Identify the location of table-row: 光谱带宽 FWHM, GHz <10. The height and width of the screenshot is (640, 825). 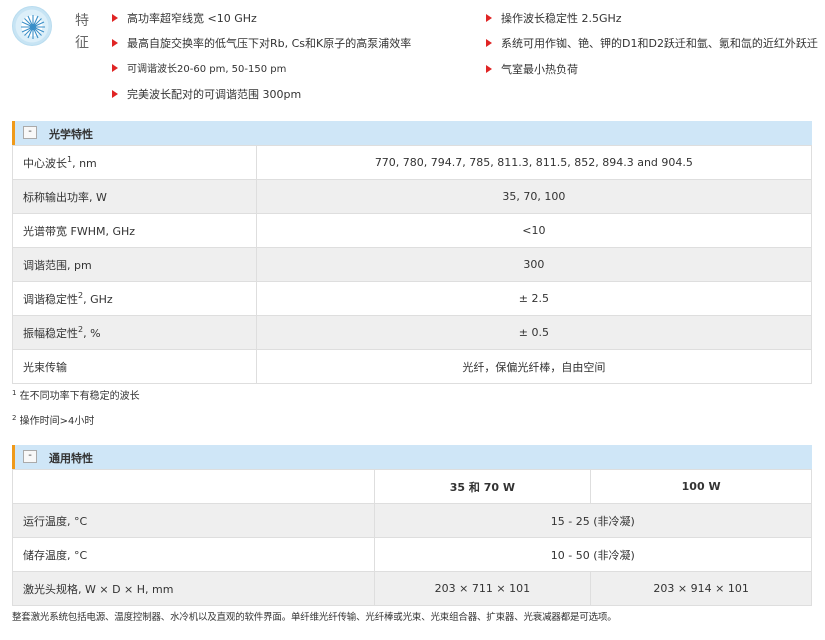
(412, 230).